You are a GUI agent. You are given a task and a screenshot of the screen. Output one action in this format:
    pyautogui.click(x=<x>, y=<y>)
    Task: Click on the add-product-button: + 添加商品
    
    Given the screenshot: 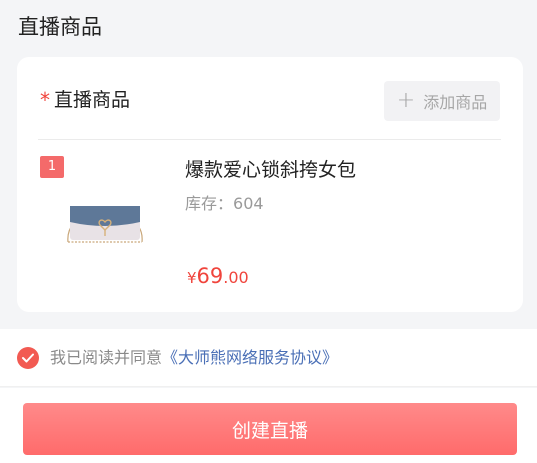 What is the action you would take?
    pyautogui.click(x=442, y=101)
    